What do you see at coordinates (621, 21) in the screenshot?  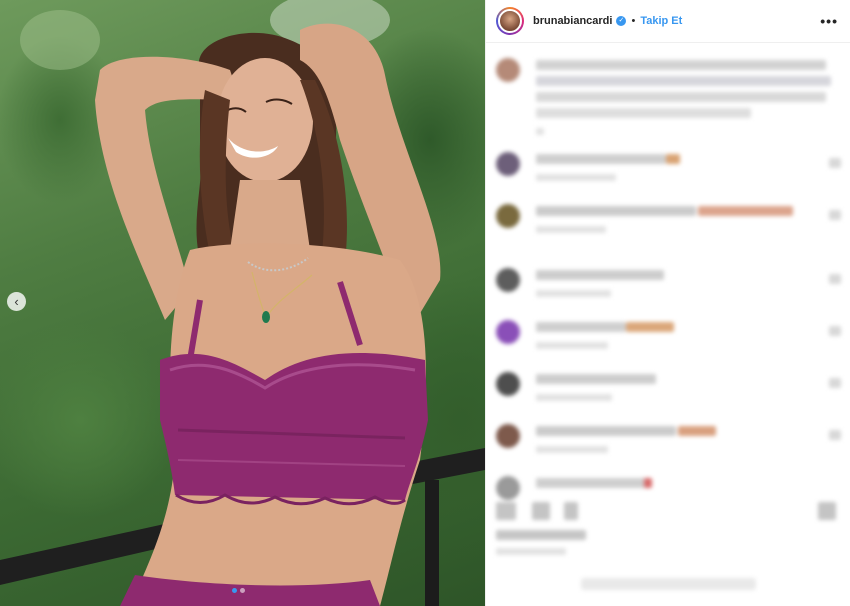 I see `verified-badge-icon: ✓` at bounding box center [621, 21].